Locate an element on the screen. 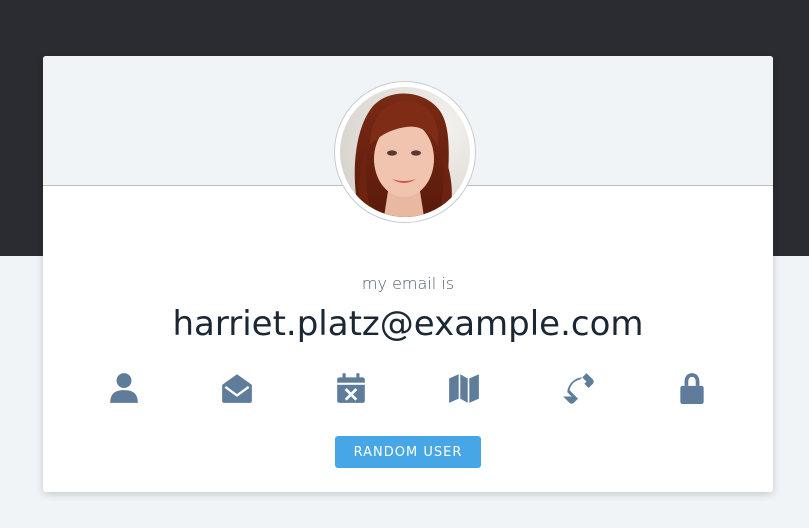 Image resolution: width=809 pixels, height=528 pixels. phone-icon is located at coordinates (578, 388).